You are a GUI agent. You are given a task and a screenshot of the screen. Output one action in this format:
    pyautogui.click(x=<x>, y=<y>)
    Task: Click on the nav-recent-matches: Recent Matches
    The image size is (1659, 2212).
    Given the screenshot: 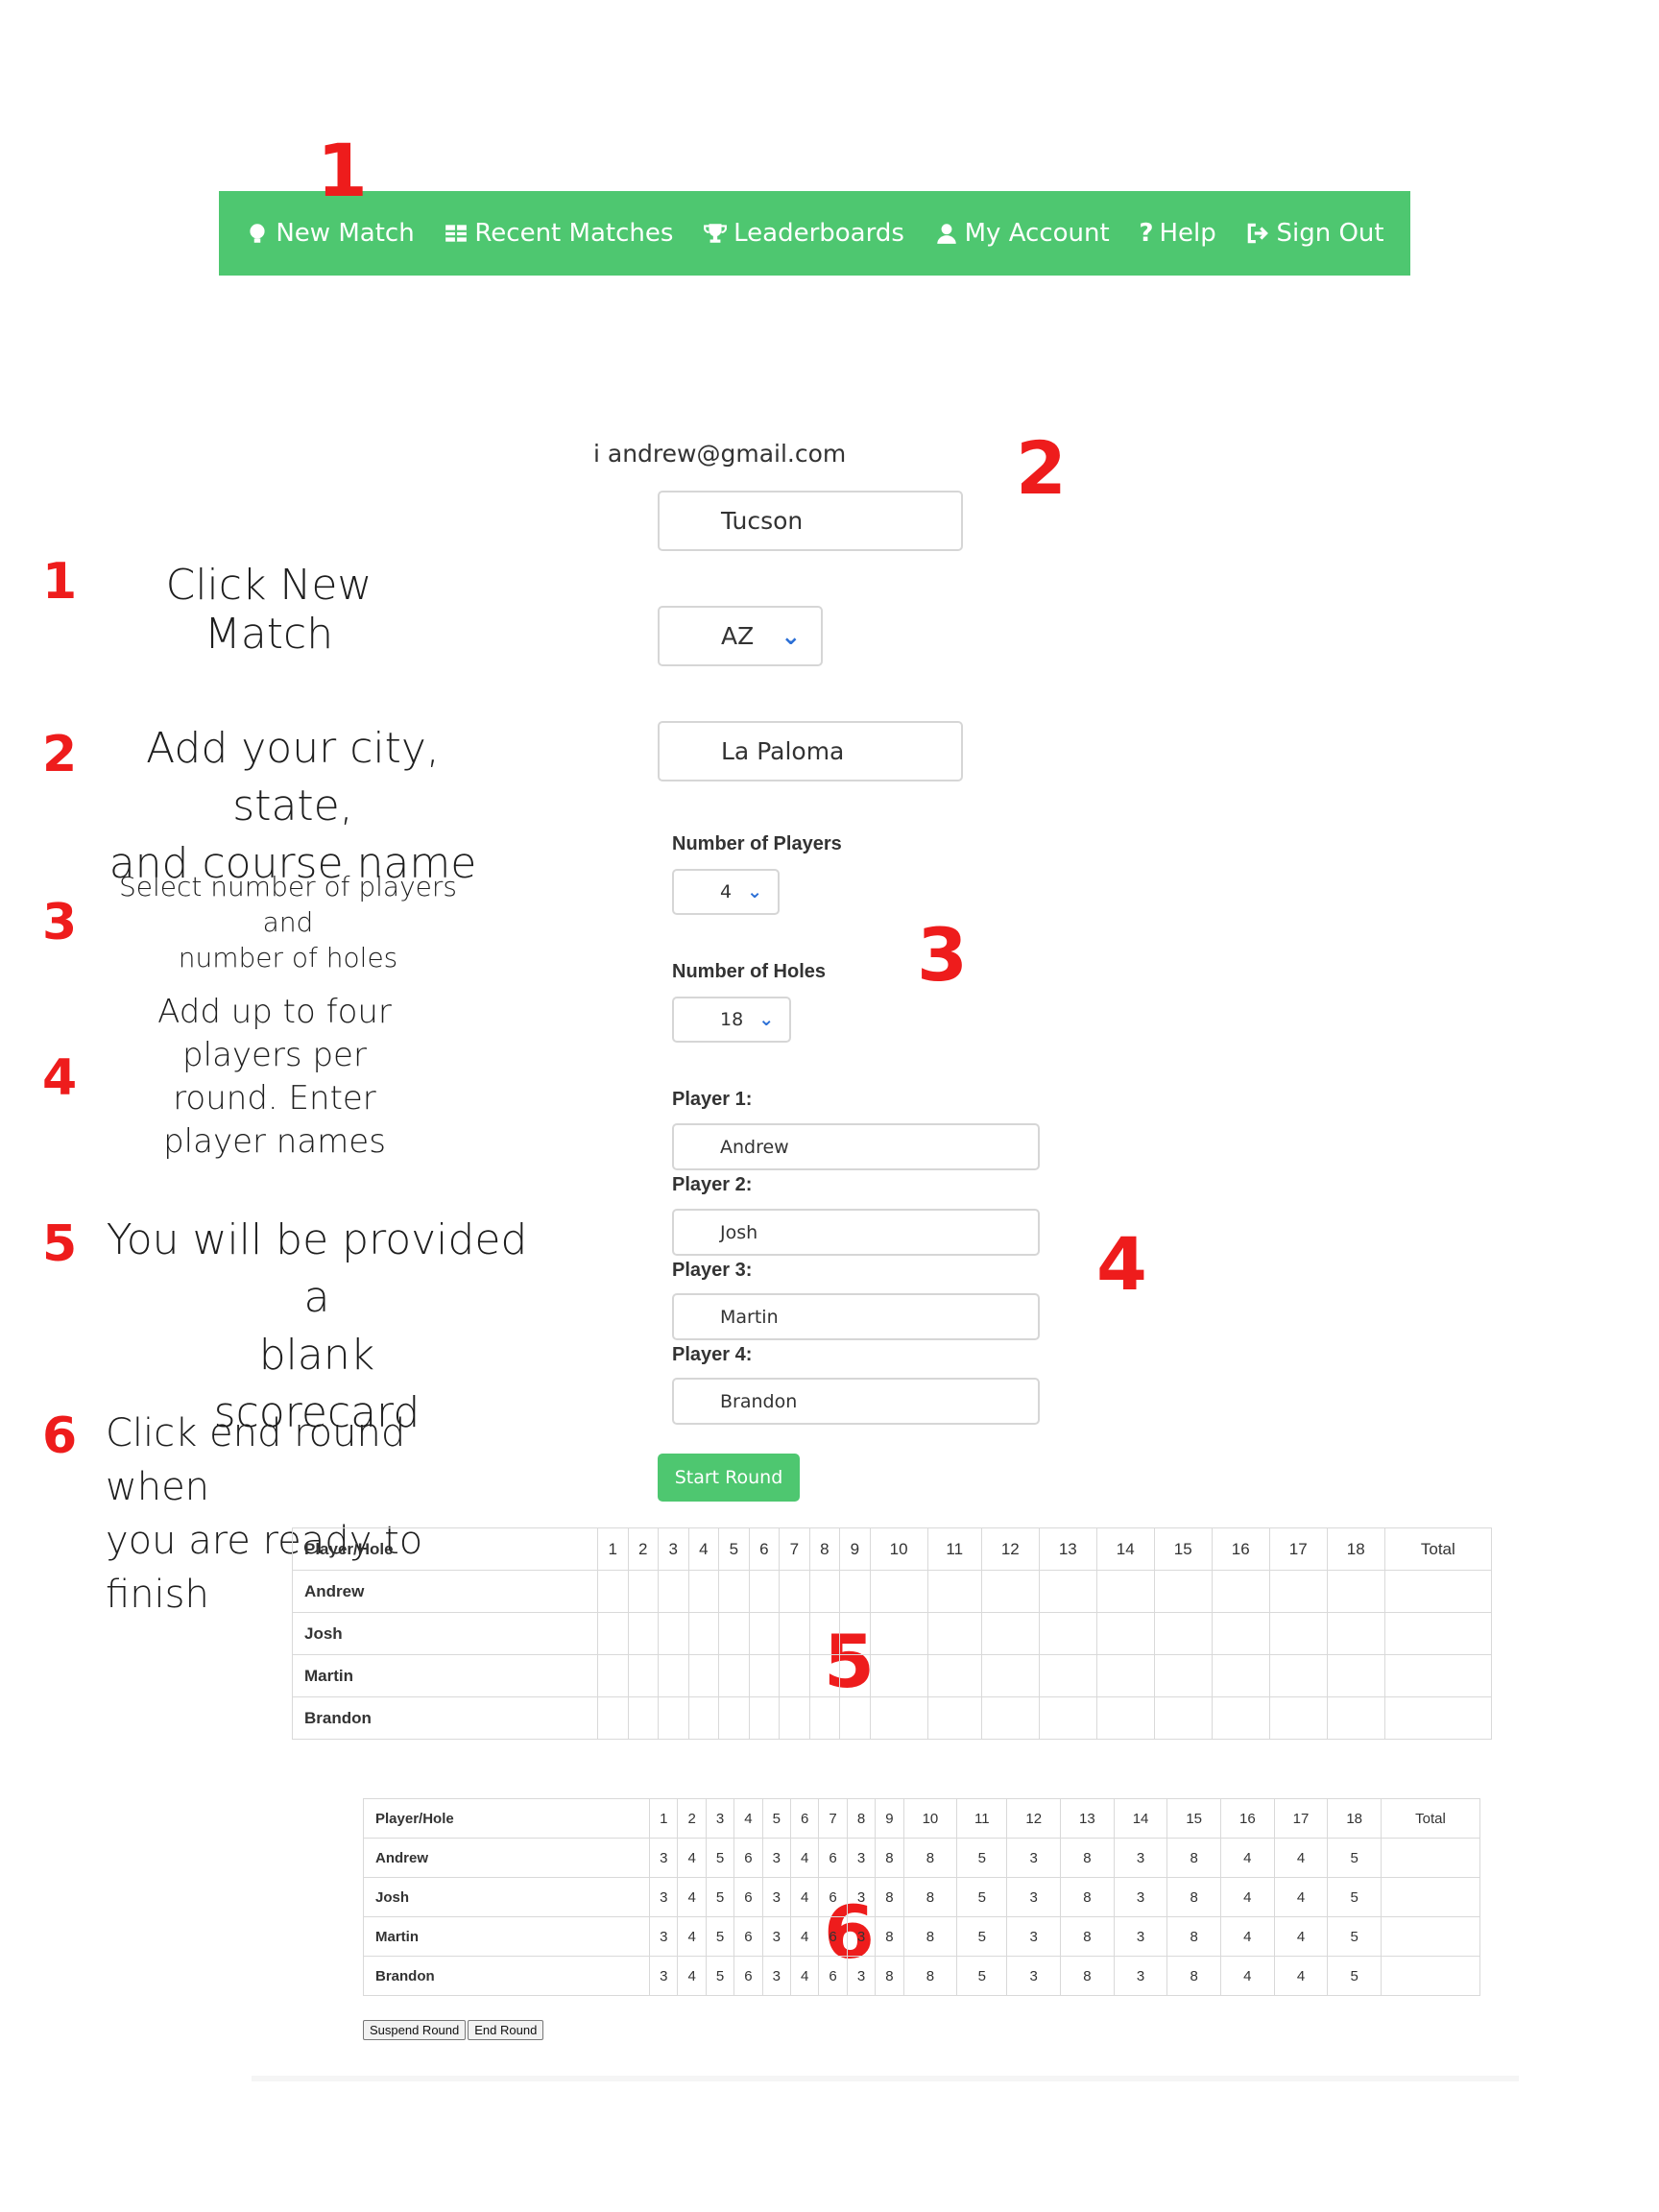 What is the action you would take?
    pyautogui.click(x=558, y=233)
    